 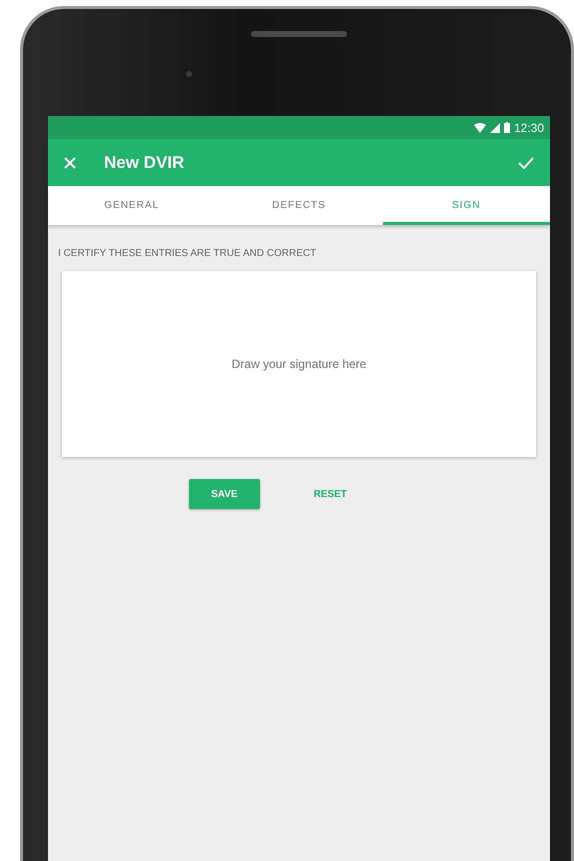 I want to click on tab: GENERAL, so click(x=132, y=205).